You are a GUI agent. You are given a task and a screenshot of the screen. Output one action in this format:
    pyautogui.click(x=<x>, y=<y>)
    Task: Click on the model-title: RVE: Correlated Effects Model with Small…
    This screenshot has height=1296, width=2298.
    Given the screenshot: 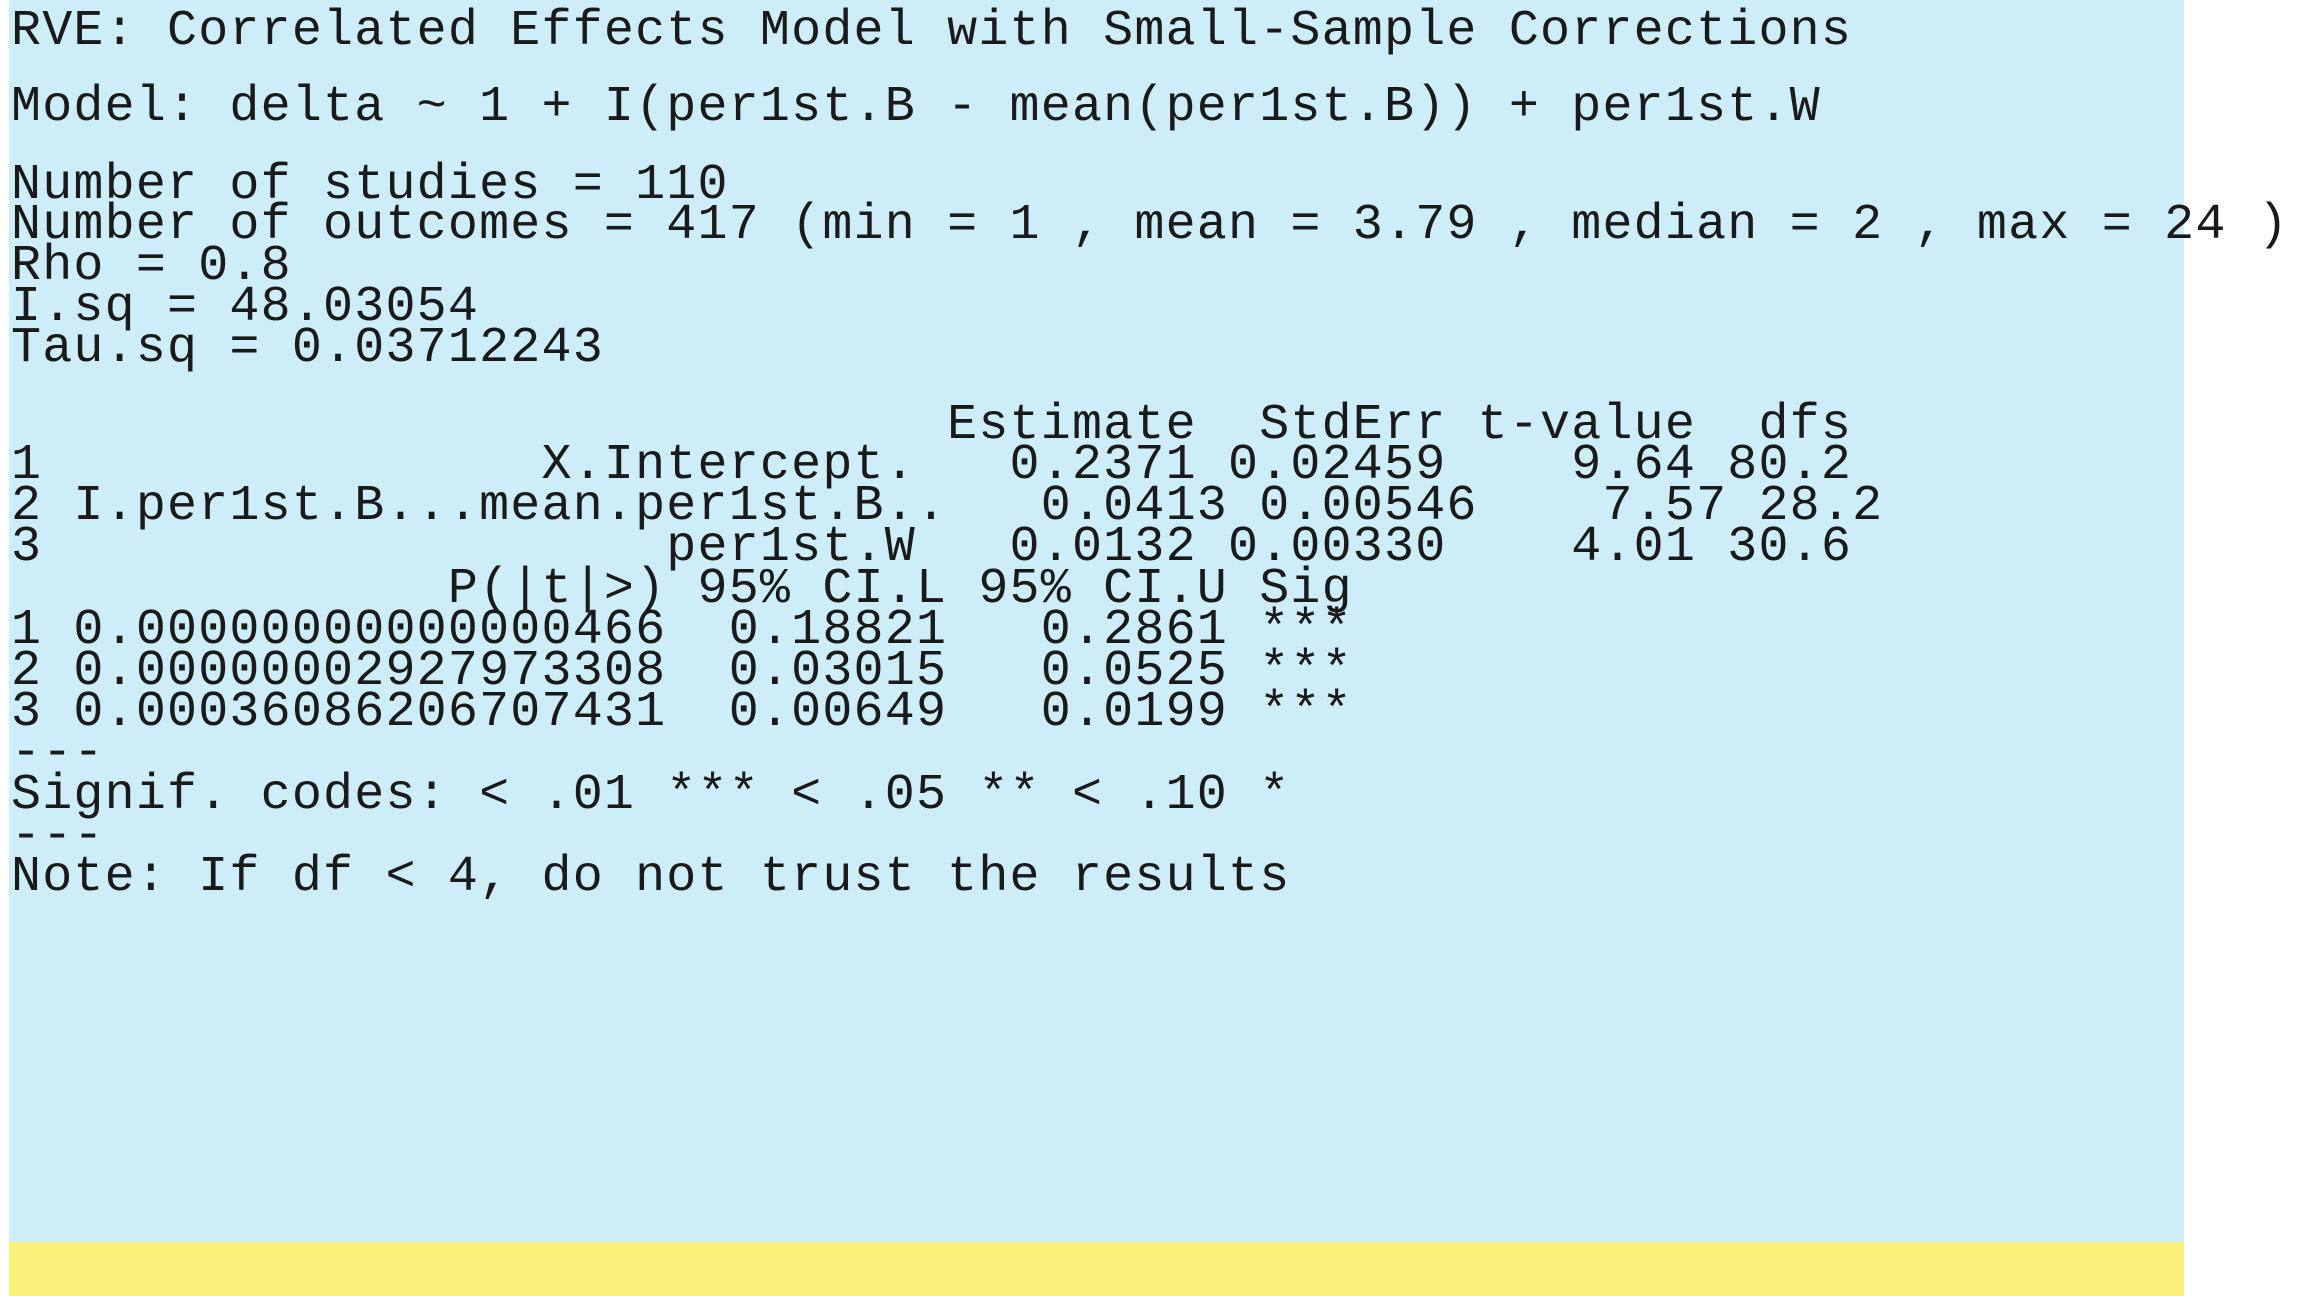 What is the action you would take?
    pyautogui.click(x=932, y=31)
    